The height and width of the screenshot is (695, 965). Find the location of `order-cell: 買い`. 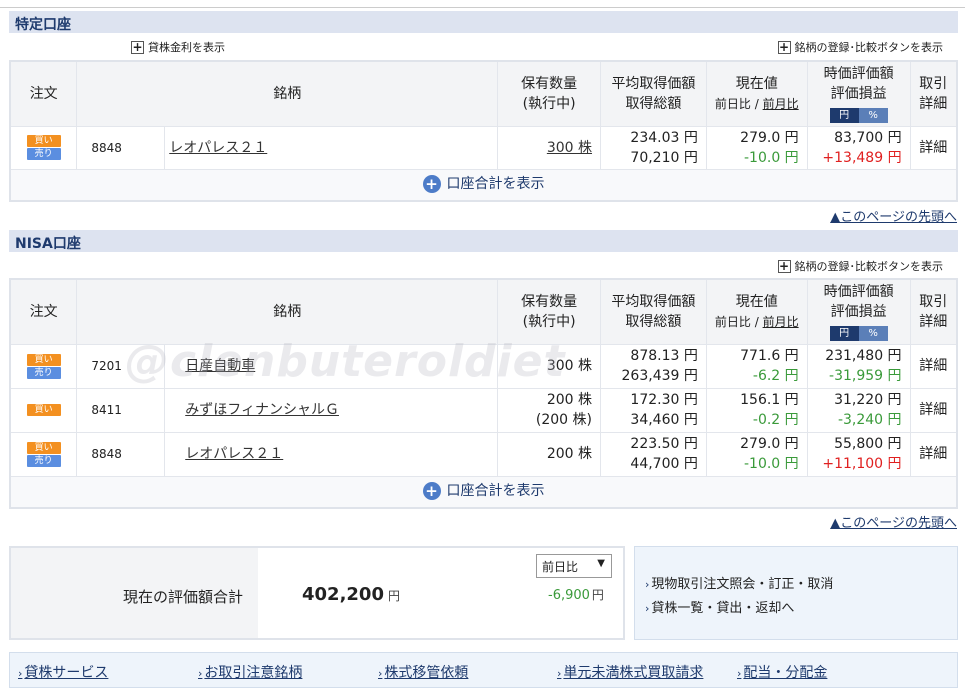

order-cell: 買い is located at coordinates (43, 410).